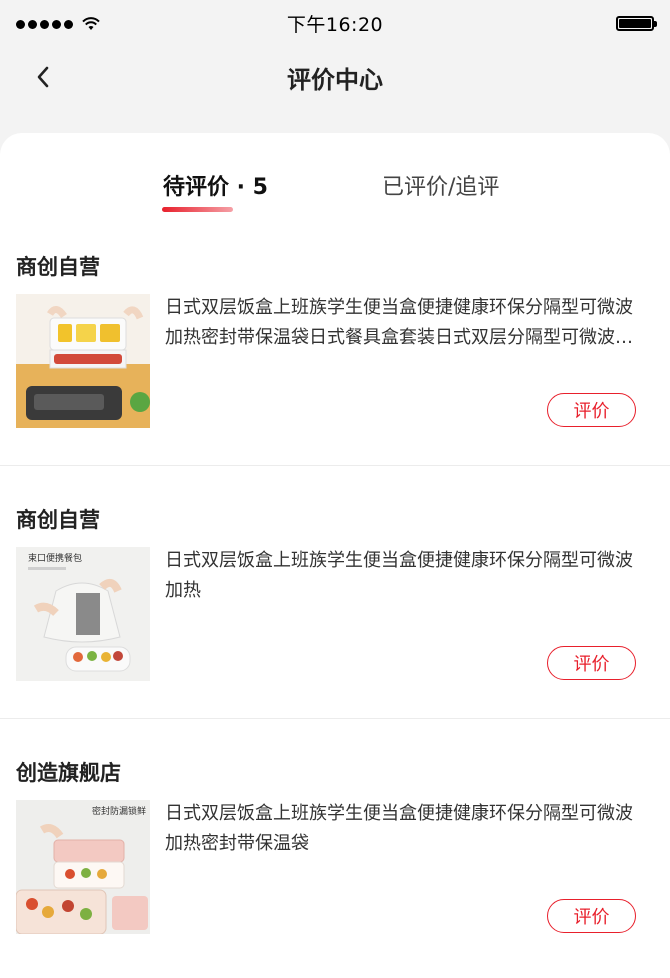  What do you see at coordinates (91, 24) in the screenshot?
I see `wifi-icon` at bounding box center [91, 24].